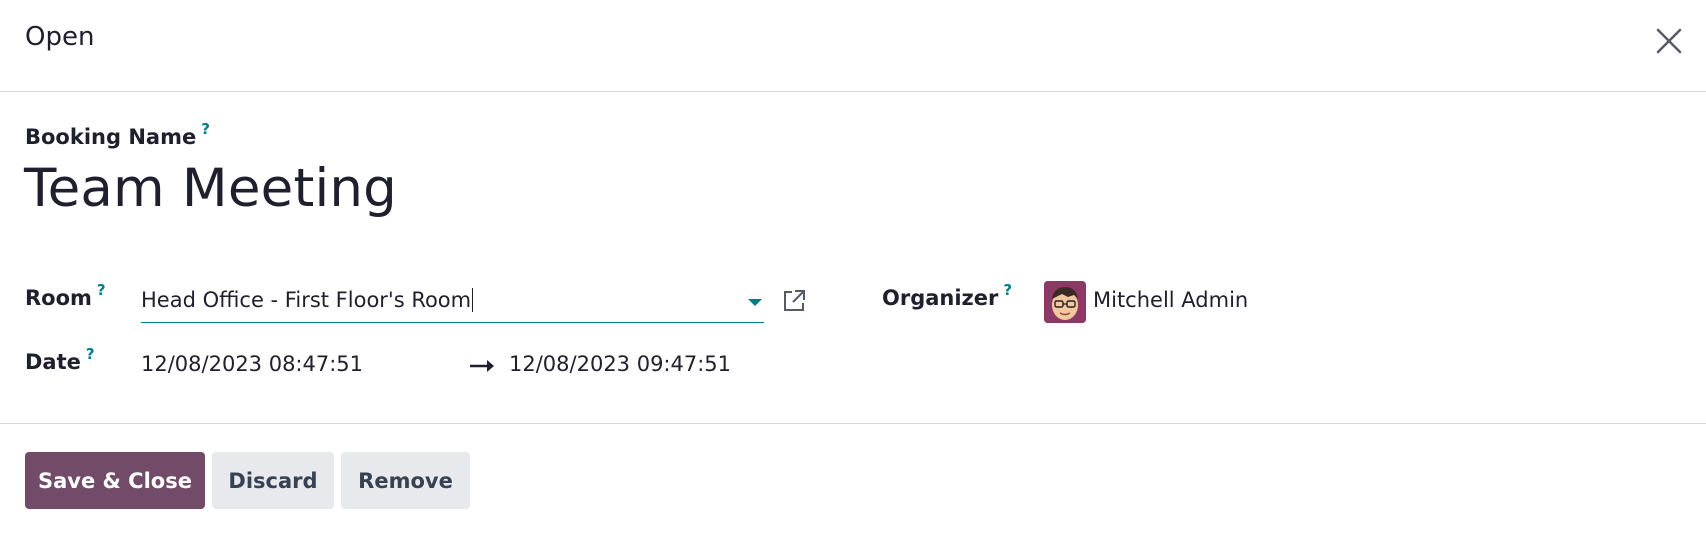  Describe the element at coordinates (273, 480) in the screenshot. I see `discard-button: Discard` at that location.